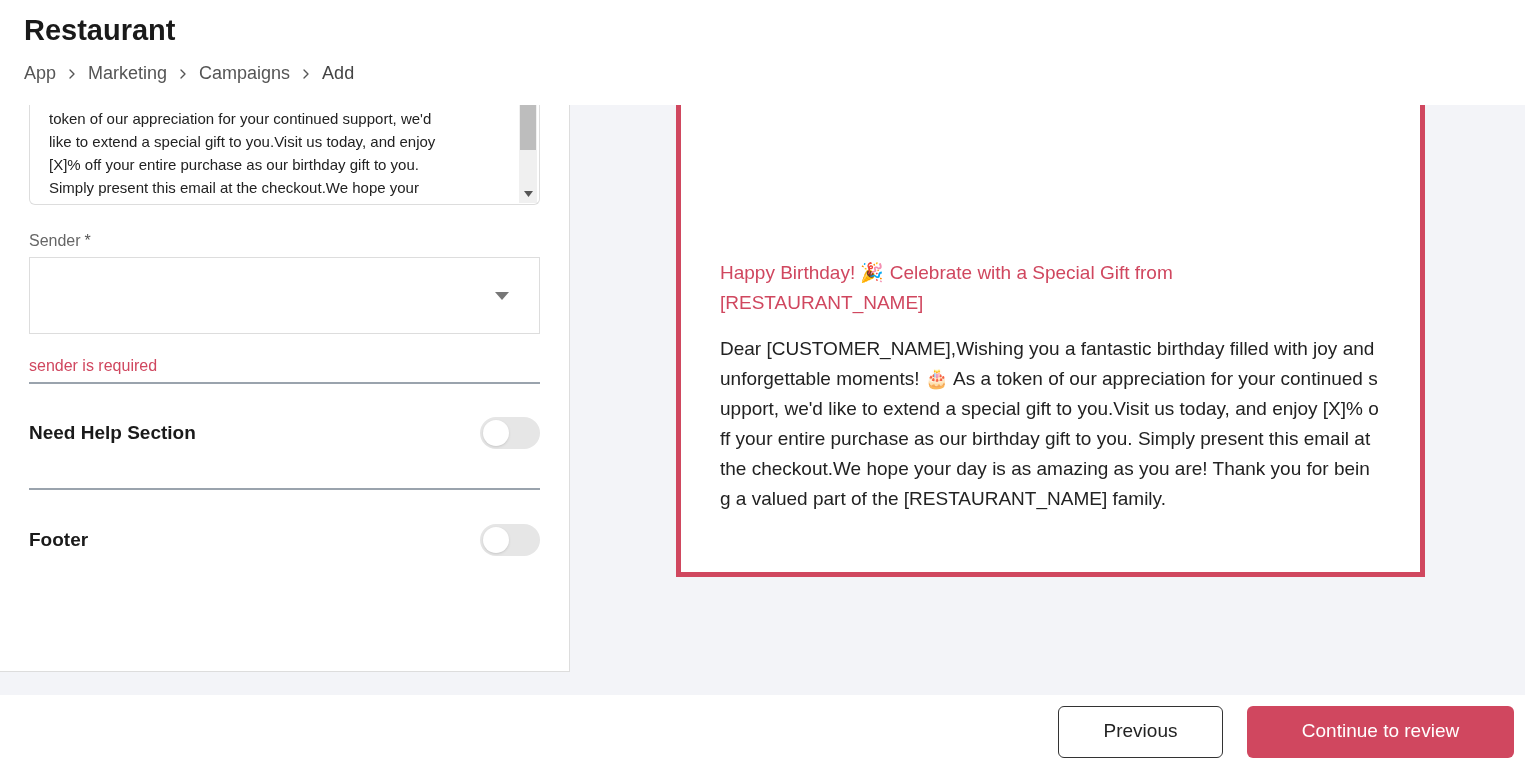 This screenshot has width=1525, height=768. What do you see at coordinates (234, 188) in the screenshot?
I see `message-text-line: Simply present this email at the checkout.We hope your` at bounding box center [234, 188].